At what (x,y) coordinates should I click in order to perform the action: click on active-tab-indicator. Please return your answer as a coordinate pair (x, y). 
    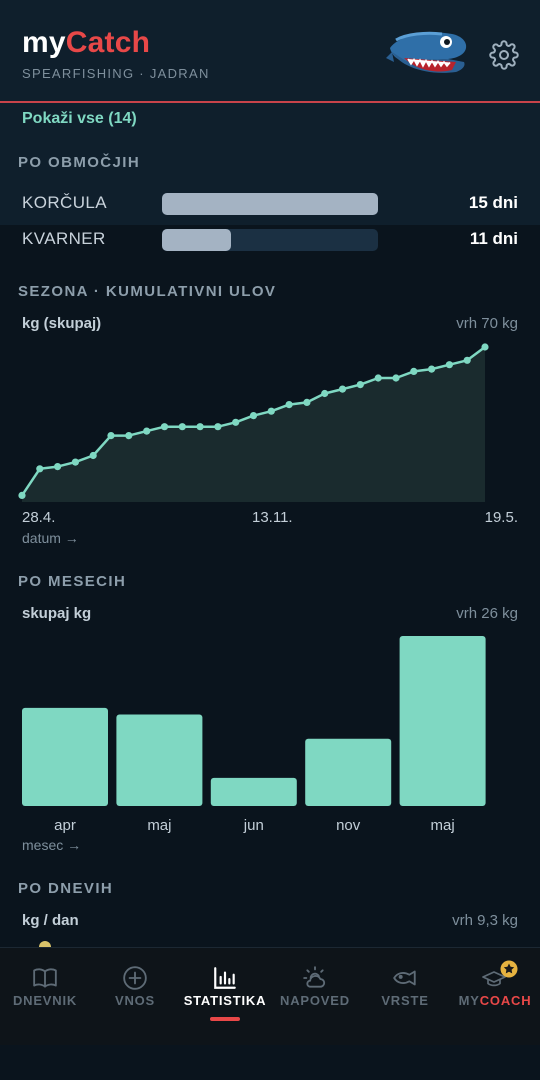
    Looking at the image, I should click on (225, 1019).